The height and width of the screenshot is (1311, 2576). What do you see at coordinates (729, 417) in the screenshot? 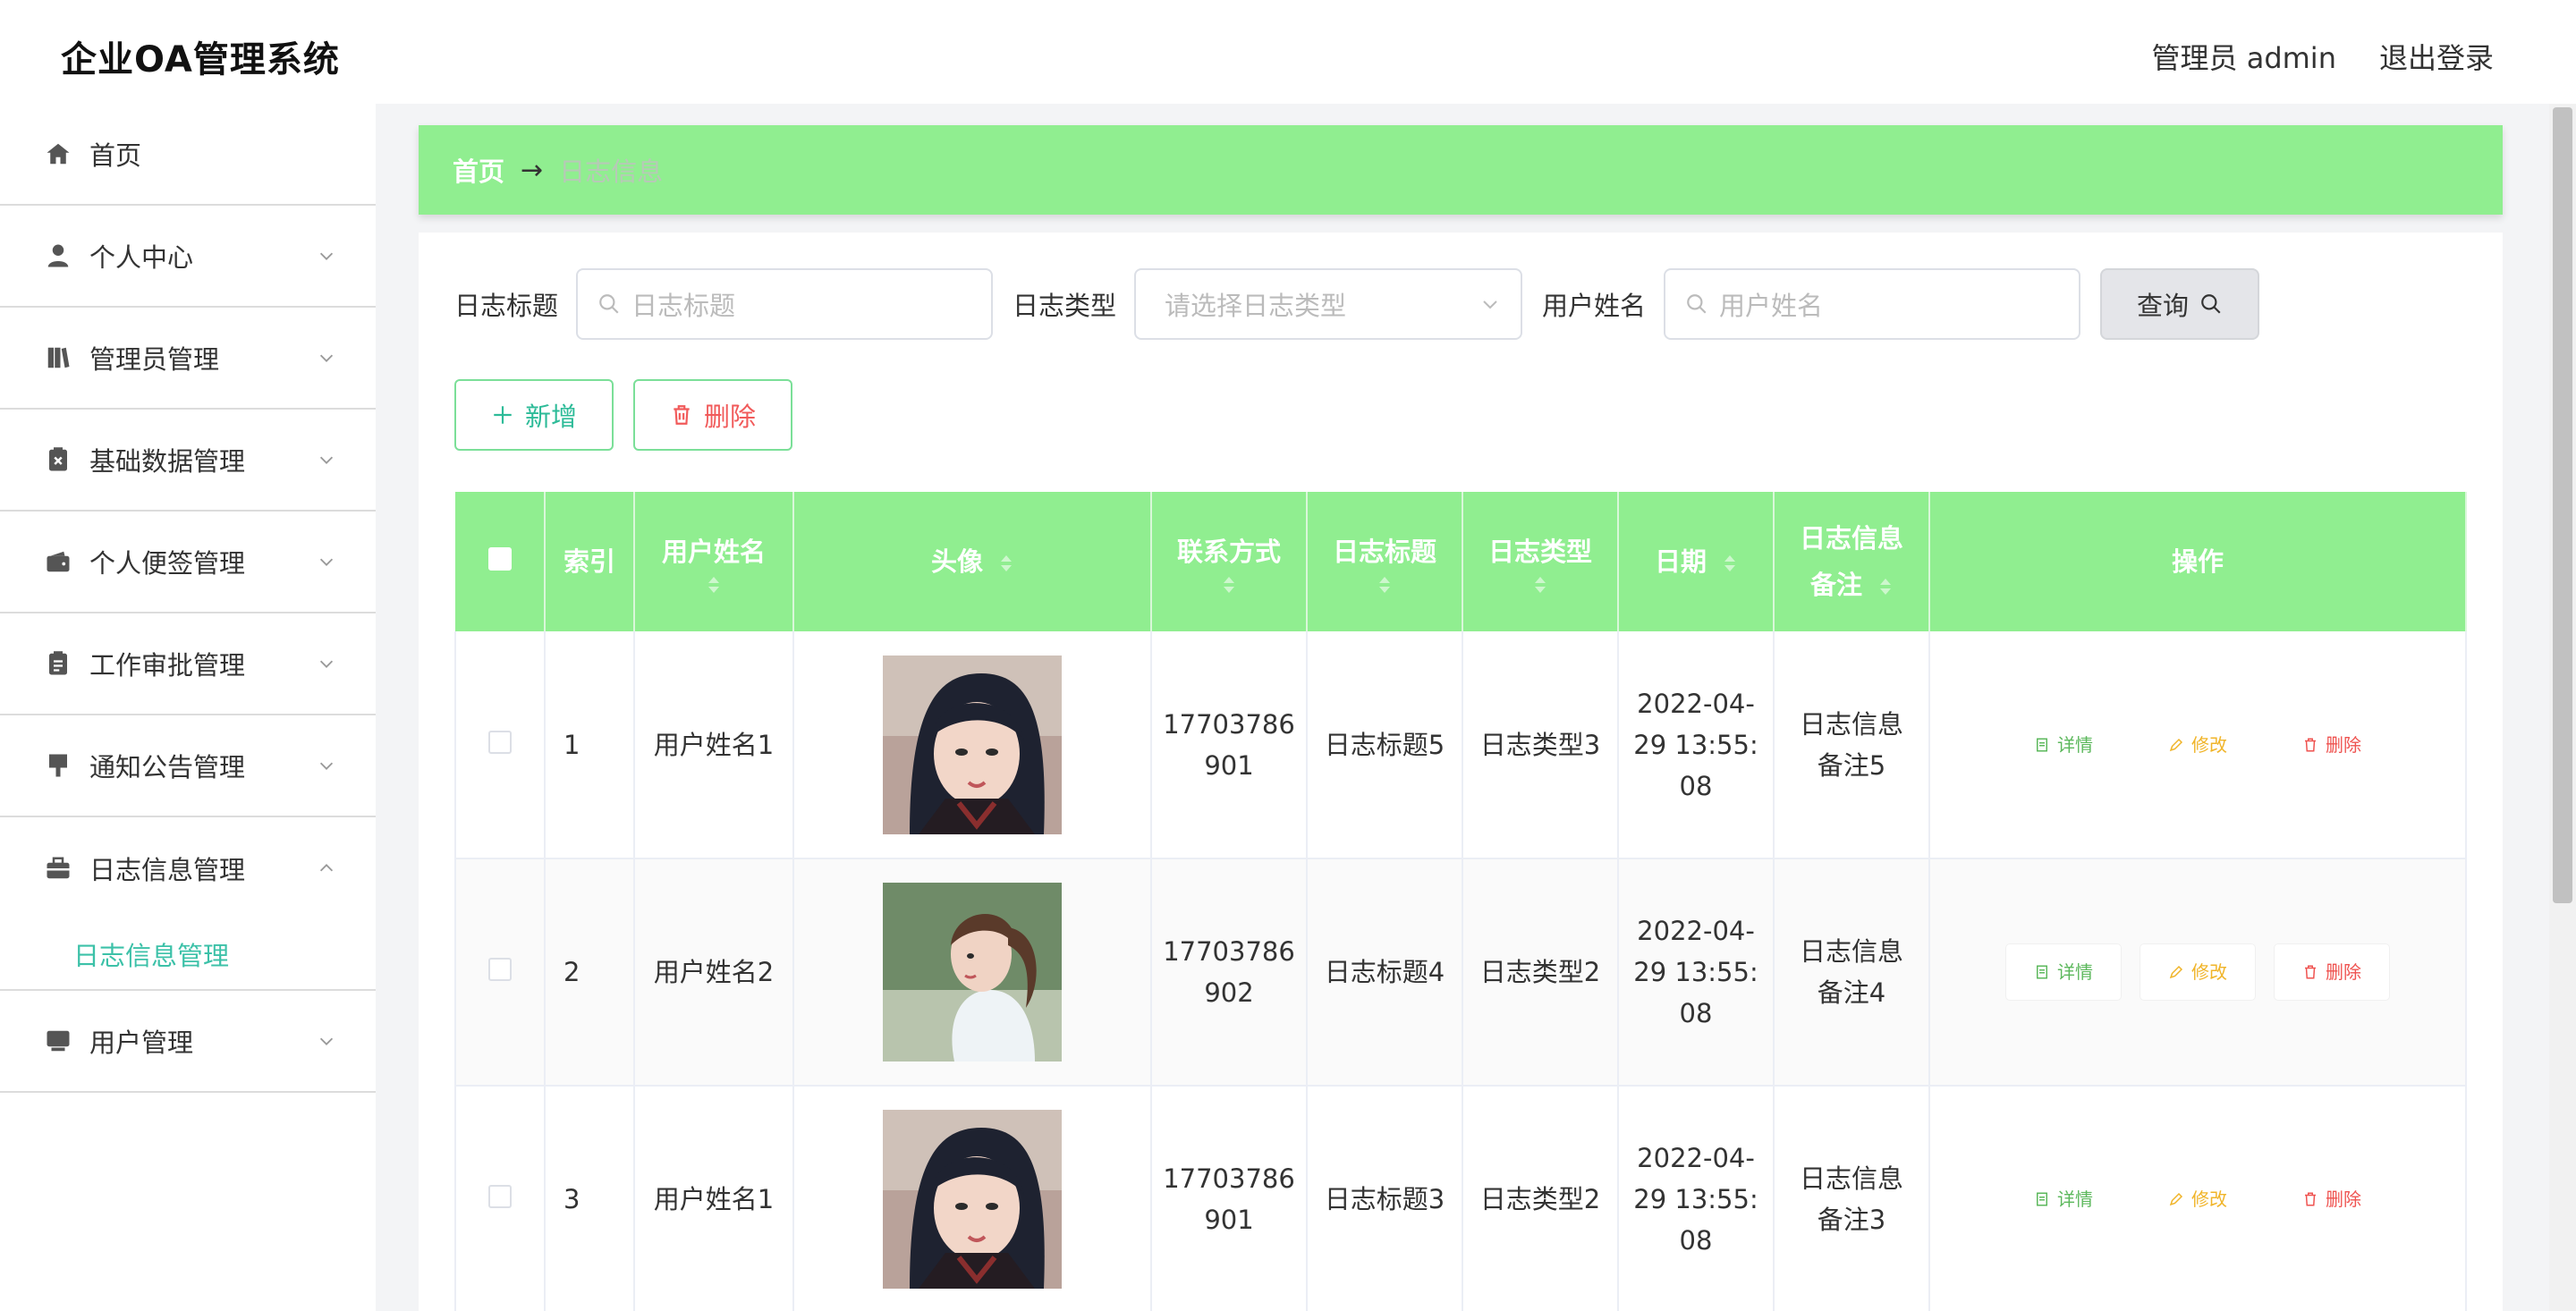
I see `delete-button-label: 删除` at bounding box center [729, 417].